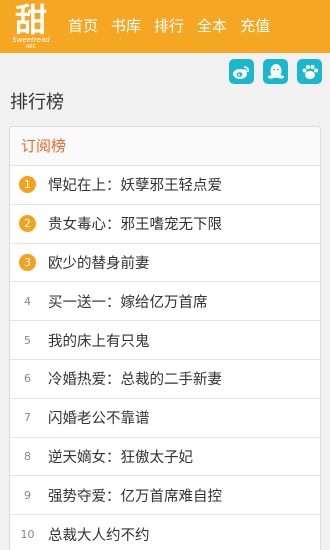 The image size is (330, 550). What do you see at coordinates (27, 185) in the screenshot?
I see `rank-badge: 1` at bounding box center [27, 185].